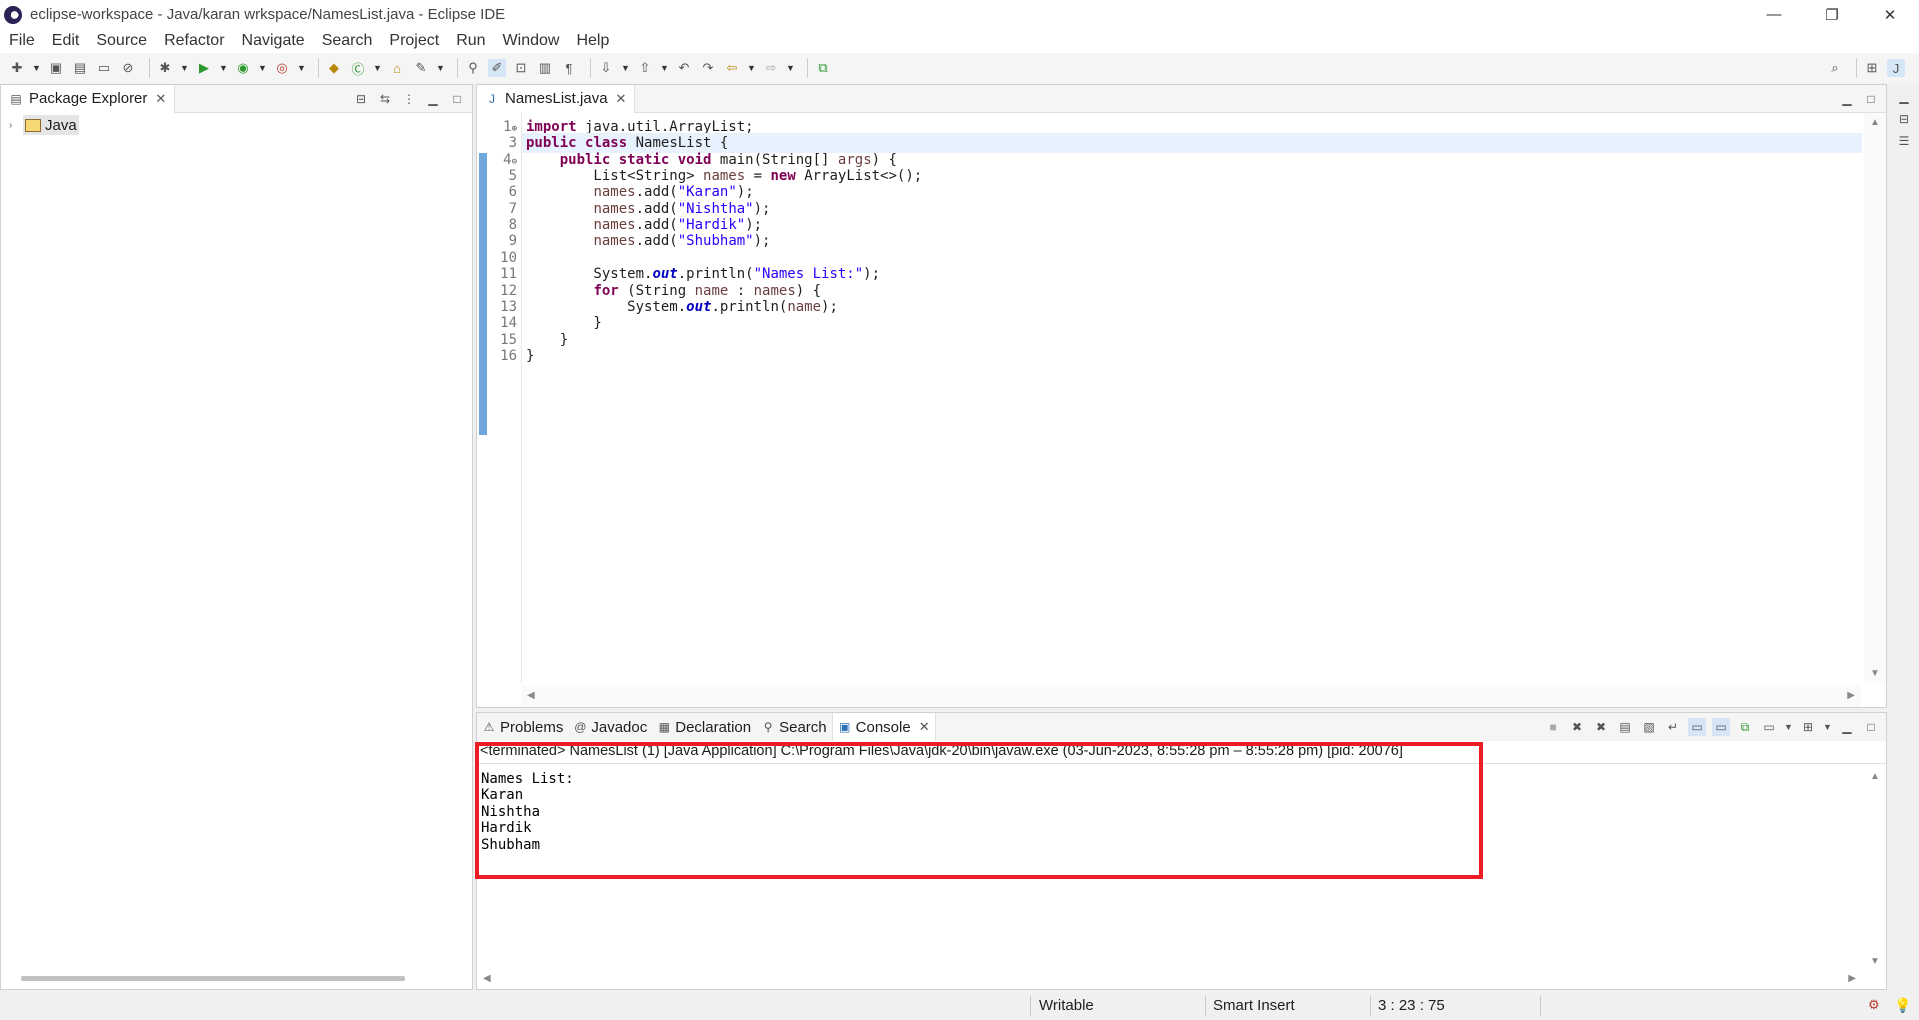 The height and width of the screenshot is (1020, 1919). I want to click on scroll-up-icon: ▲, so click(1875, 776).